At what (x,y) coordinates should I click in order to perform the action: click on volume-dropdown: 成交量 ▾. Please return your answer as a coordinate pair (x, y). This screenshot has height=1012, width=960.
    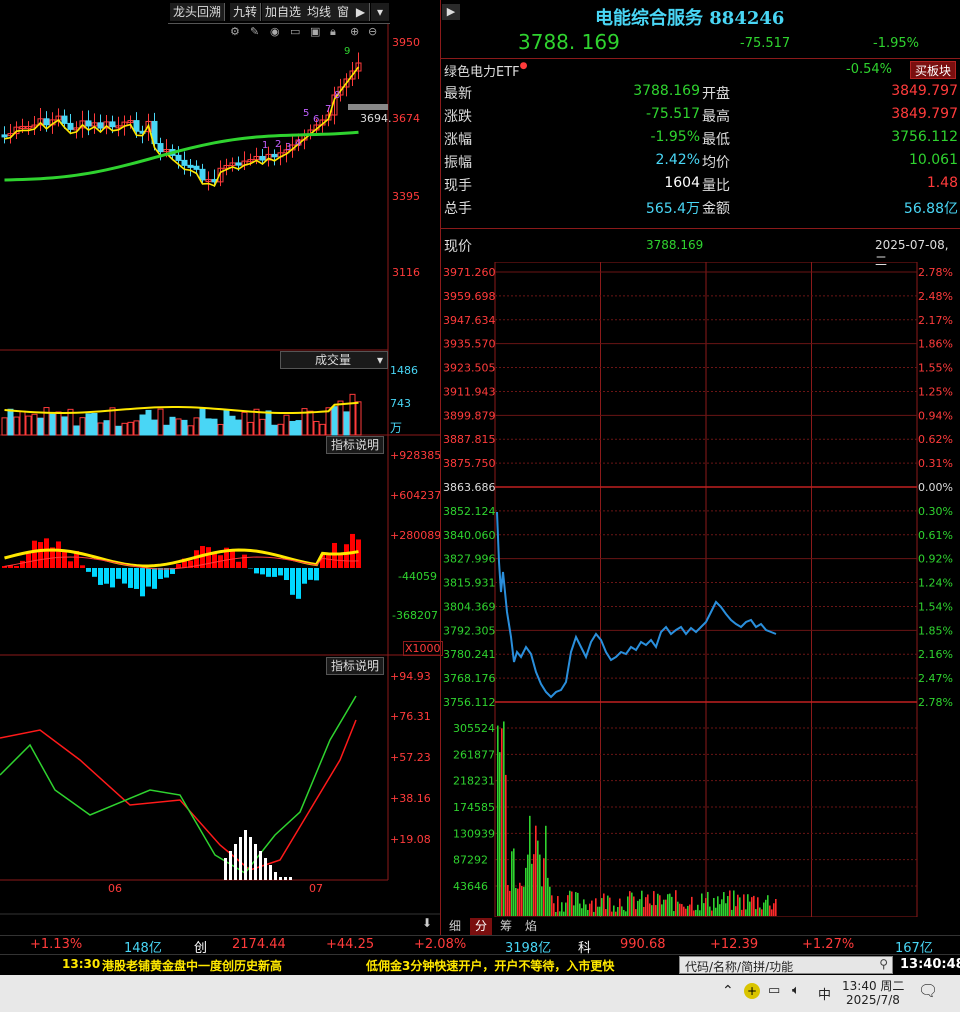
    Looking at the image, I should click on (334, 360).